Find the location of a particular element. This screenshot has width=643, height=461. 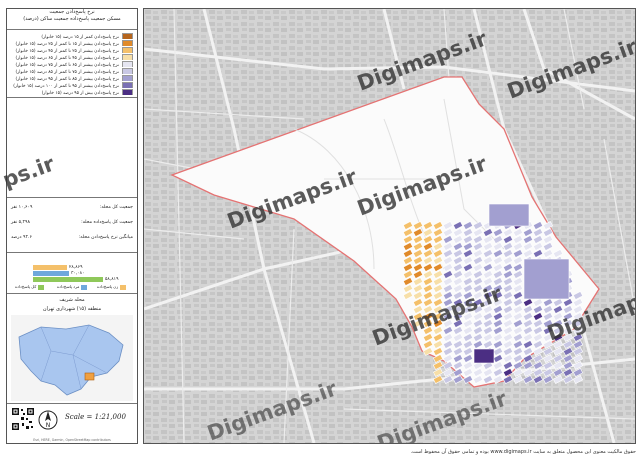

stat-row: میانگین نرخ پاسخ‌دادن محله: ۹۲.۶ درصد is located at coordinates (72, 239).